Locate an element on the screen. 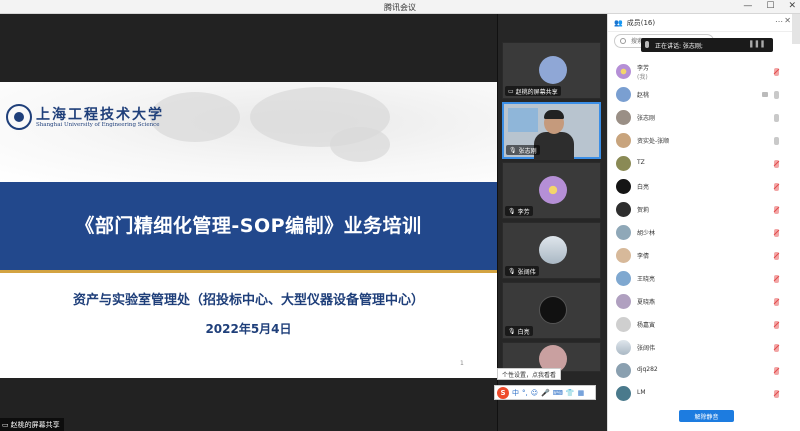 Image resolution: width=800 pixels, height=431 pixels. background-window is located at coordinates (523, 120).